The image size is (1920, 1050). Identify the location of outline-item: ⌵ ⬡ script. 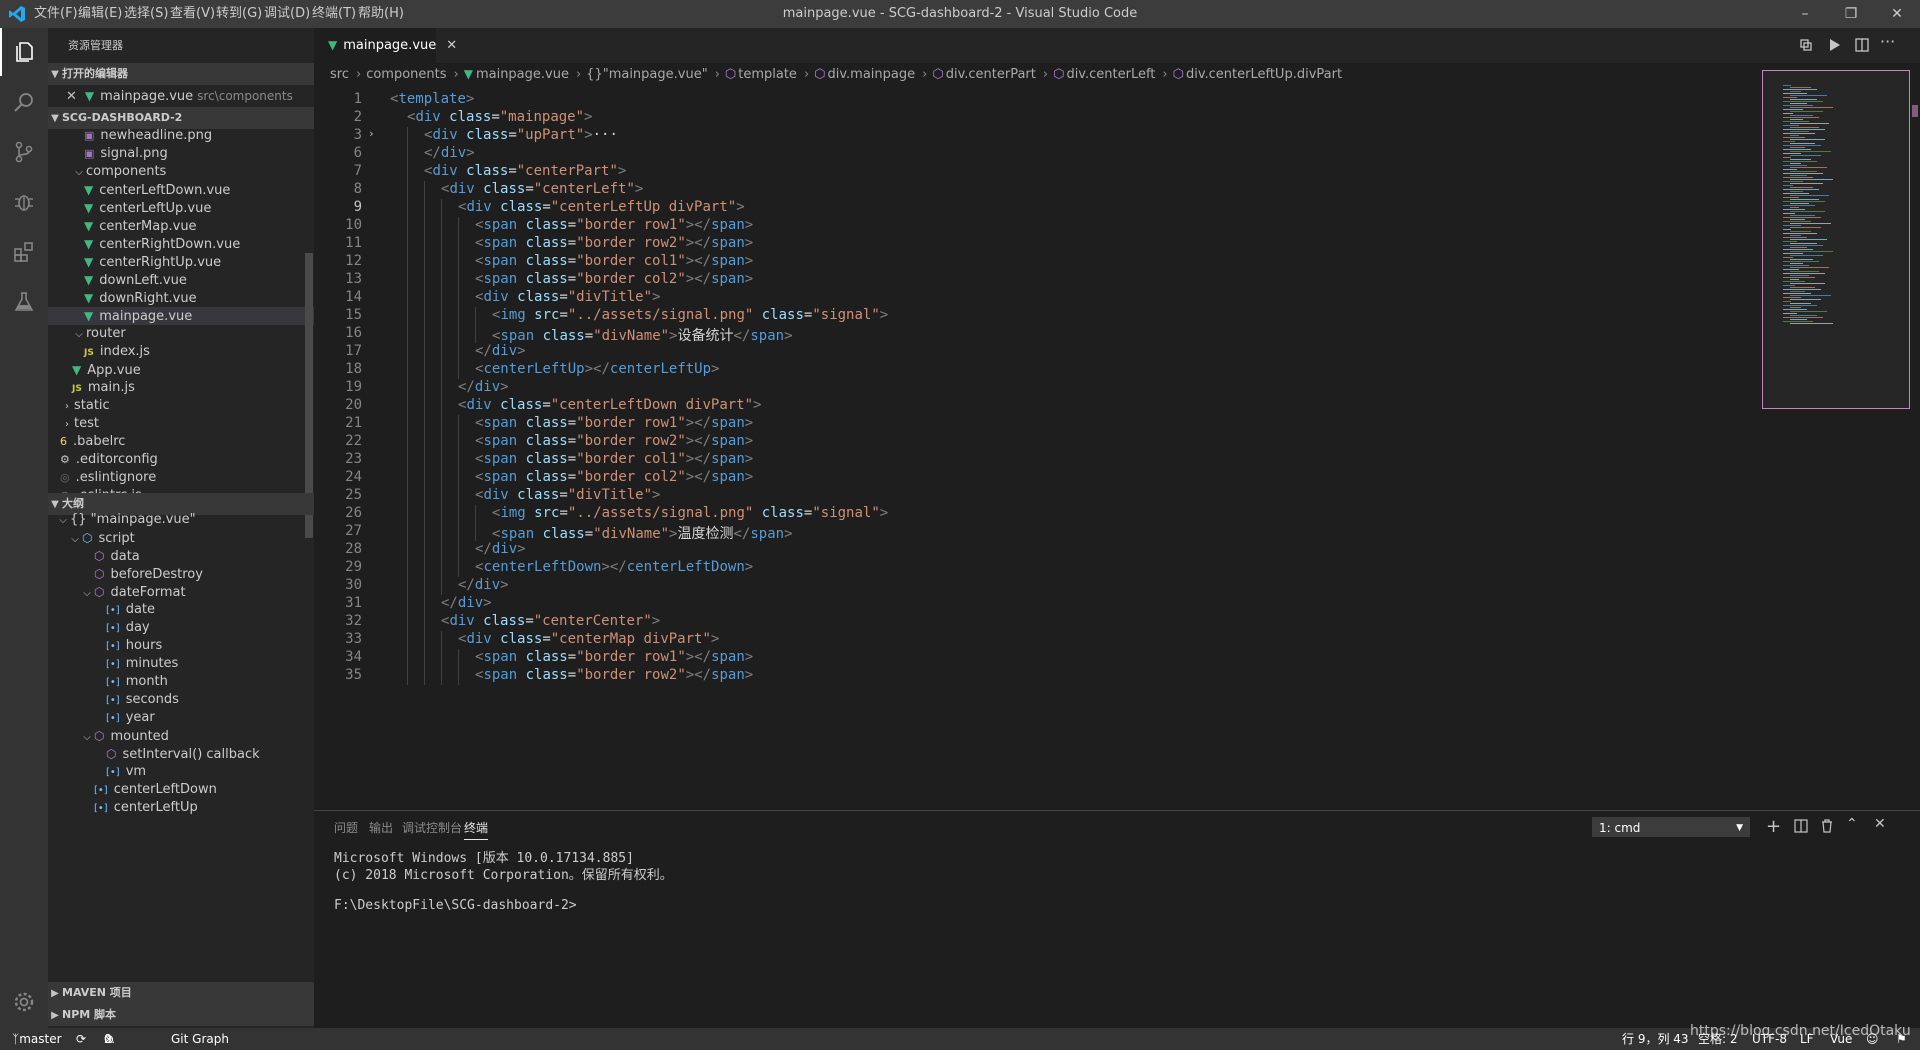
(191, 538).